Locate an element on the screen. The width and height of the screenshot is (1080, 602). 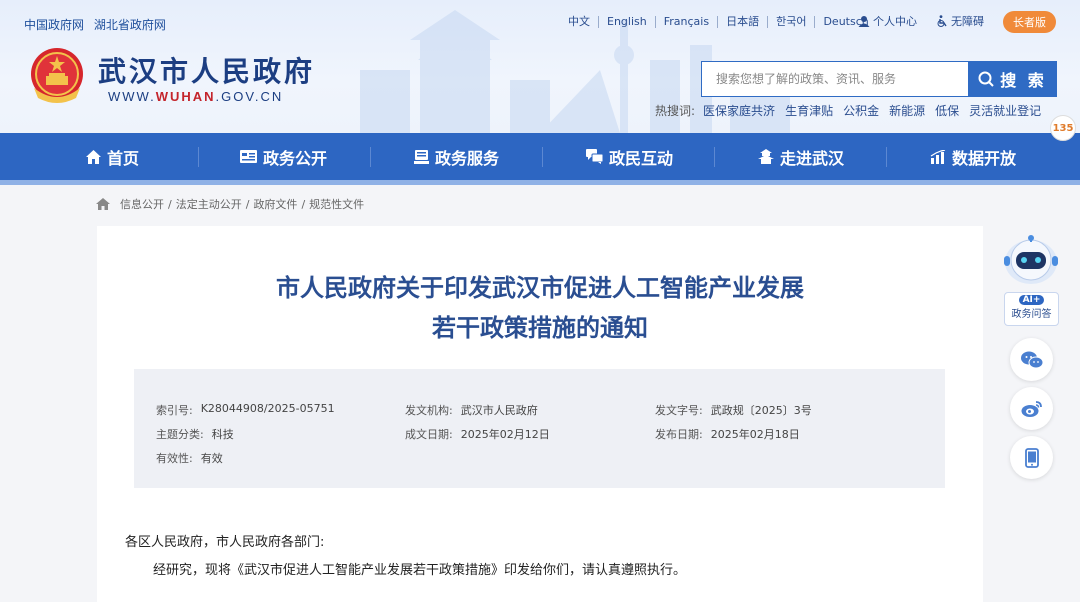
breadcrumb: 信息公开 / 法定主动公开 / 政府文件 / 规范性文件 is located at coordinates (230, 204).